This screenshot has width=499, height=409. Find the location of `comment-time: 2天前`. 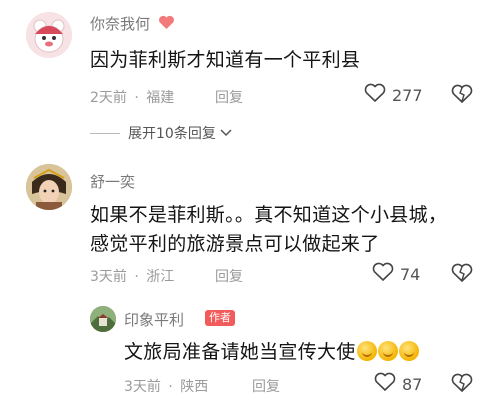

comment-time: 2天前 is located at coordinates (108, 98).